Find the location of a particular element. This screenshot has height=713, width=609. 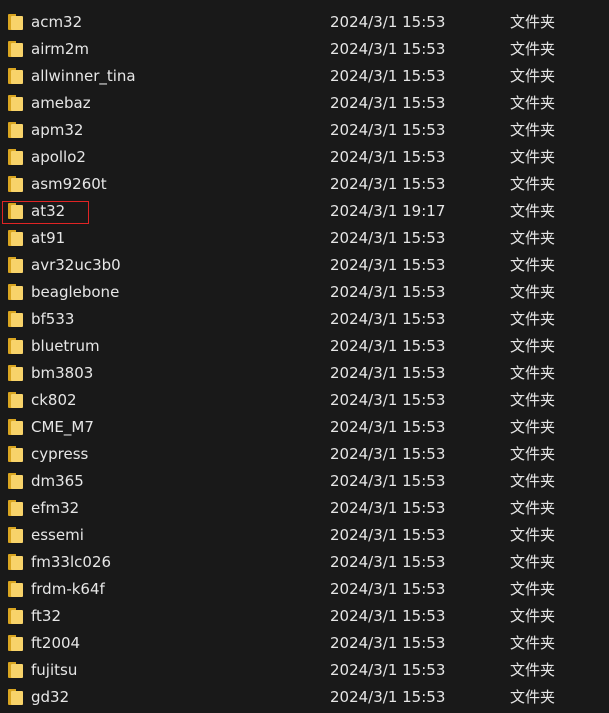

file-row: frdm-k64f 2024/3/1 15:53 文件夹 is located at coordinates (304, 589).